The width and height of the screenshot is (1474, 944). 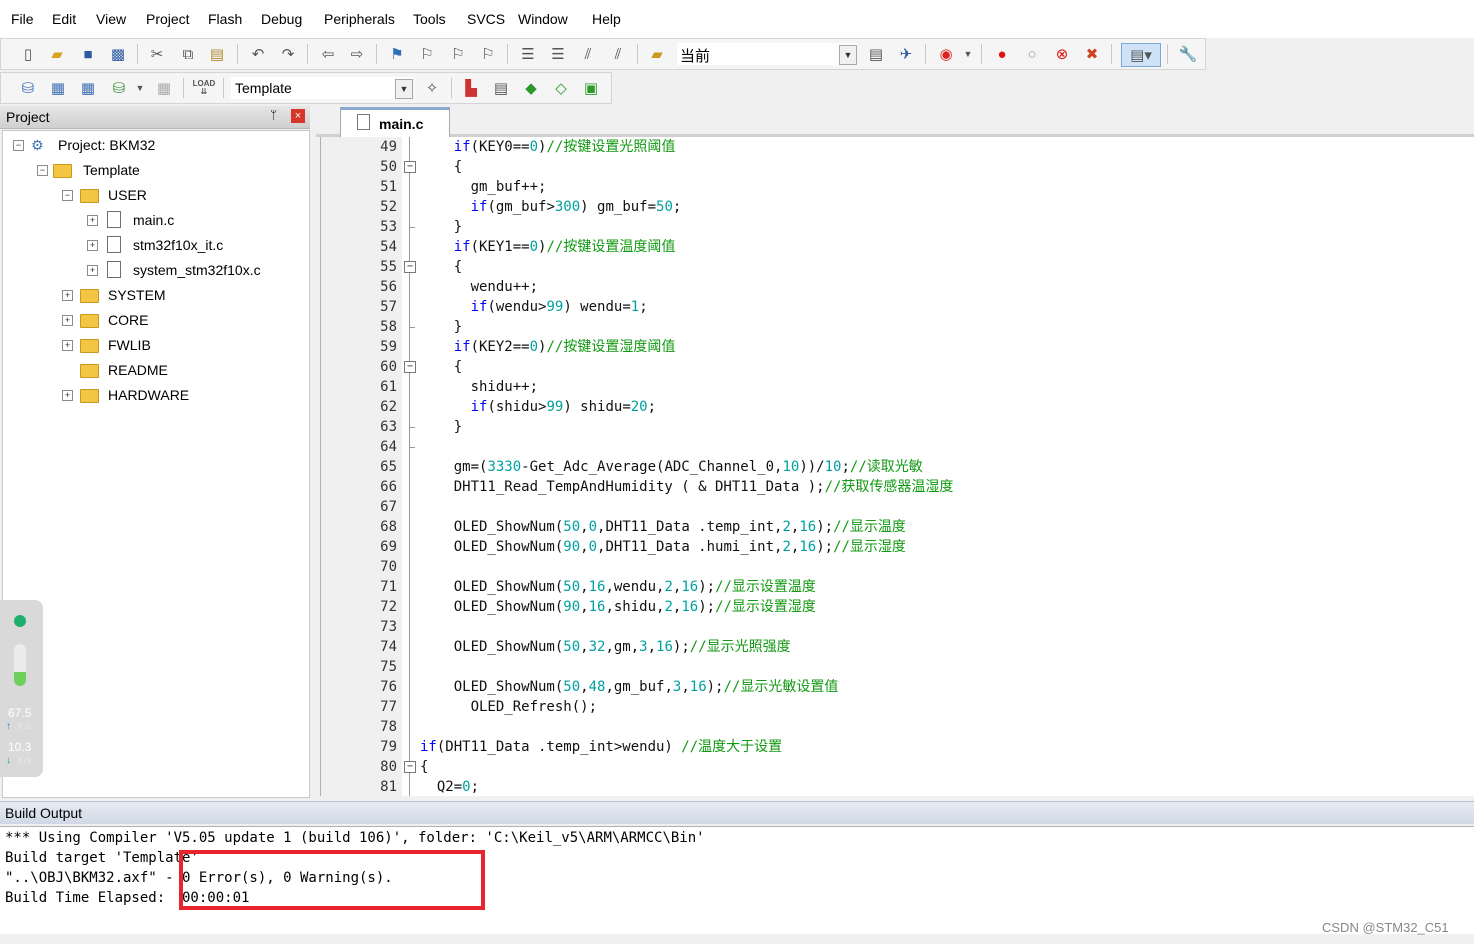 What do you see at coordinates (561, 88) in the screenshot?
I see `pack-installer-icon: ◇` at bounding box center [561, 88].